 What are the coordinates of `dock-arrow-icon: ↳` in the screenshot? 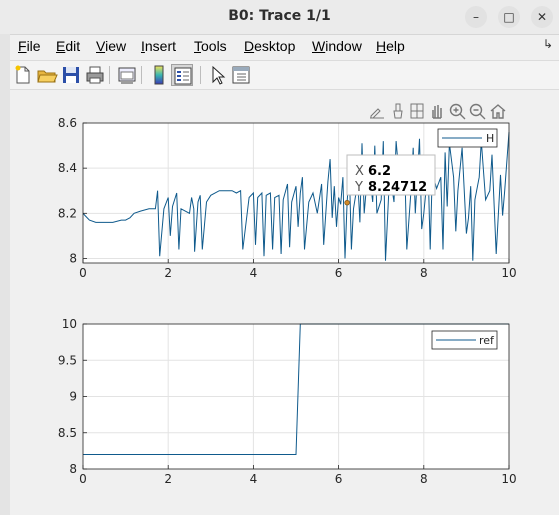 It's located at (548, 44).